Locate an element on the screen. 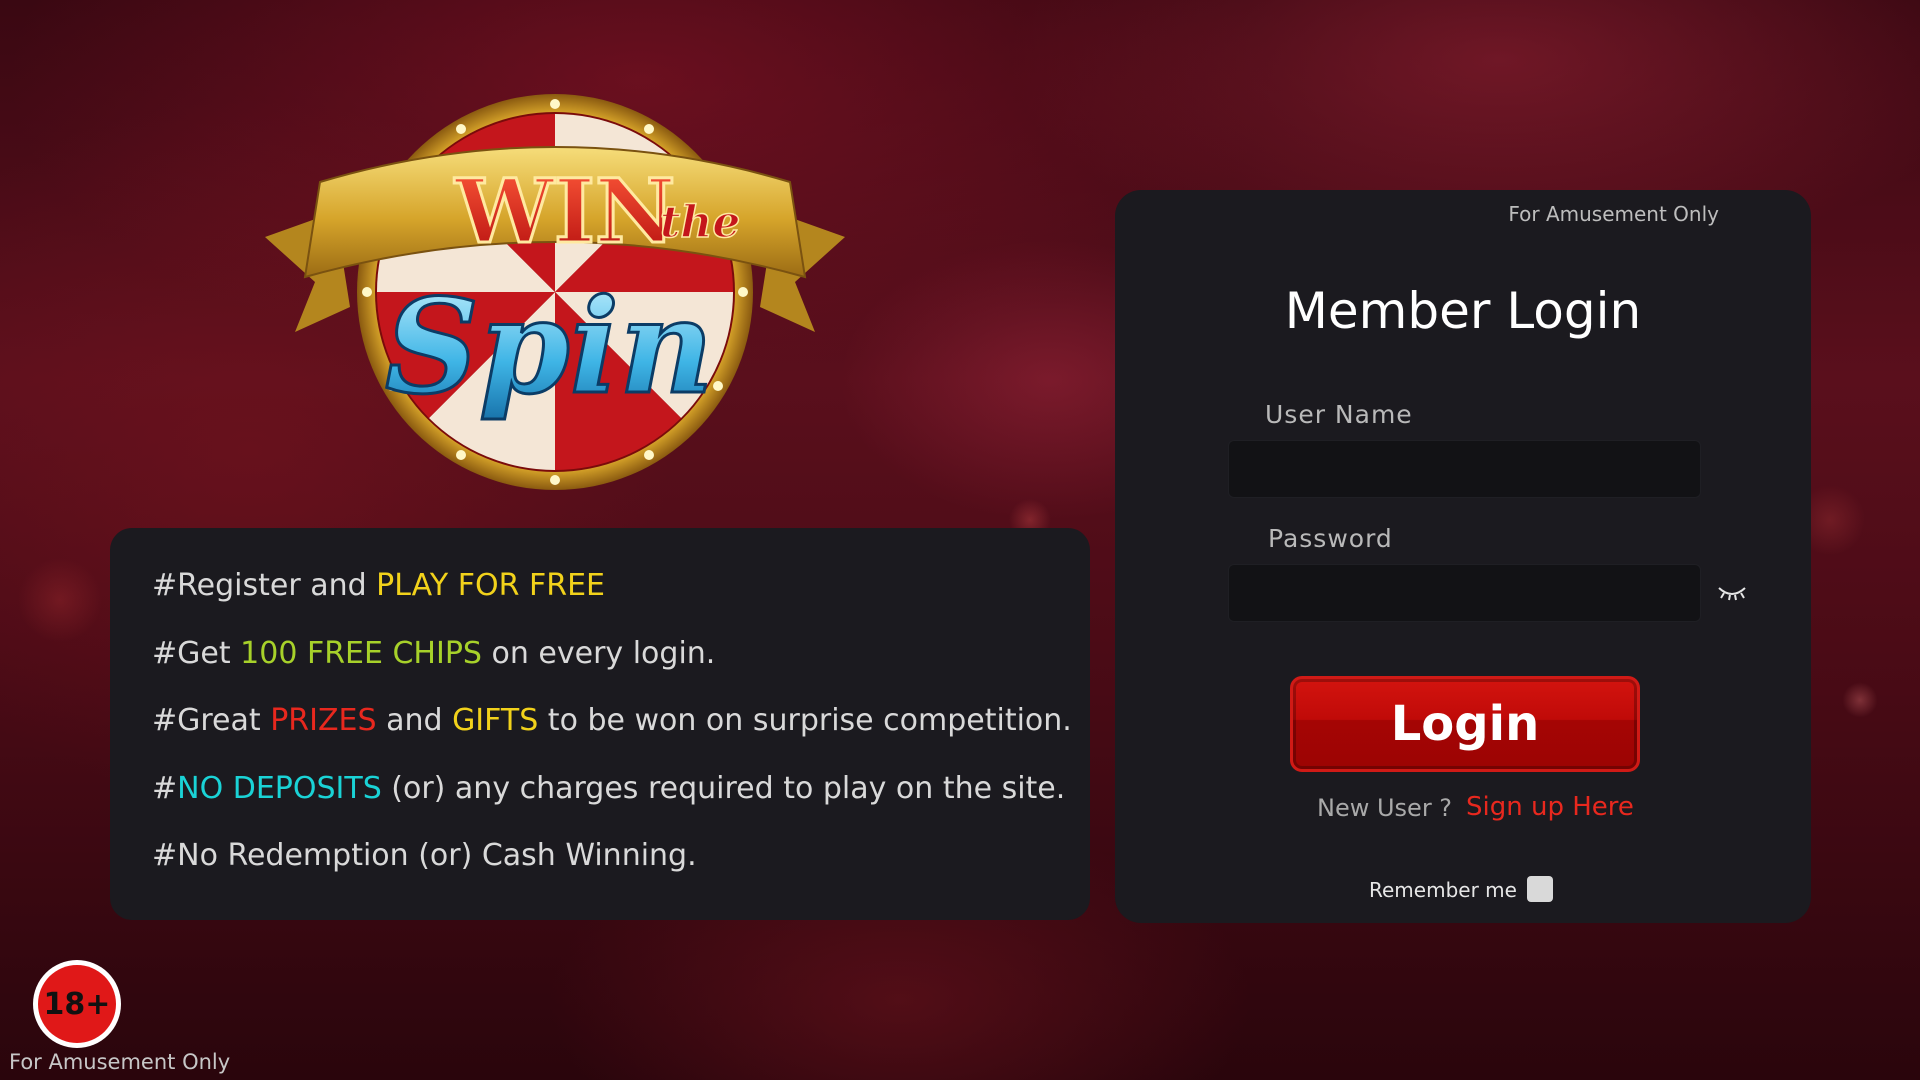 Image resolution: width=1920 pixels, height=1080 pixels. eye-closed-icon is located at coordinates (1732, 592).